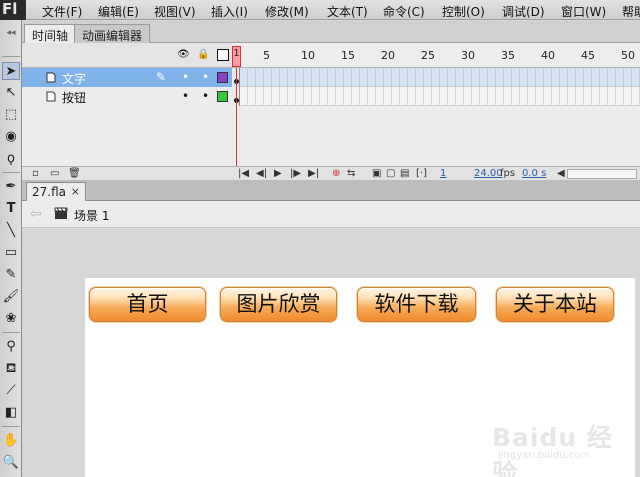 This screenshot has width=640, height=477. Describe the element at coordinates (534, 173) in the screenshot. I see `elapsed-time: 0.0 s` at that location.